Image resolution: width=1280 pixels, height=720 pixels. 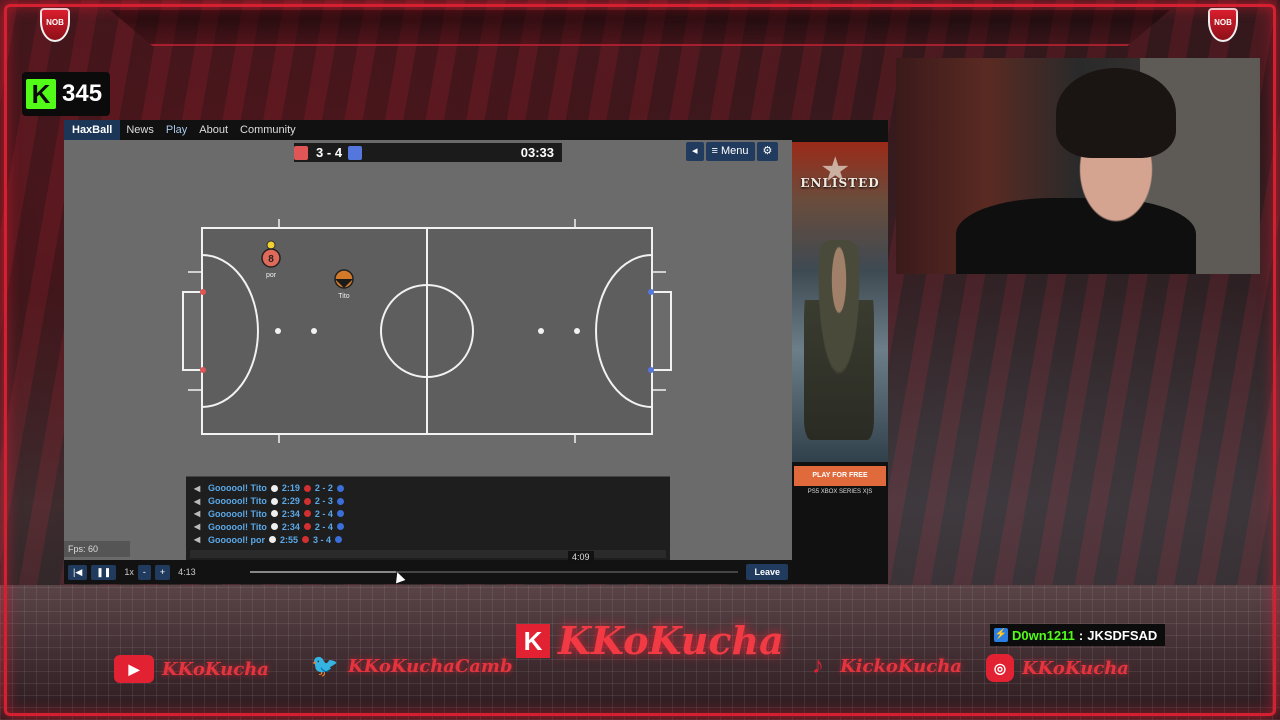 I want to click on right-post-top, so click(x=651, y=292).